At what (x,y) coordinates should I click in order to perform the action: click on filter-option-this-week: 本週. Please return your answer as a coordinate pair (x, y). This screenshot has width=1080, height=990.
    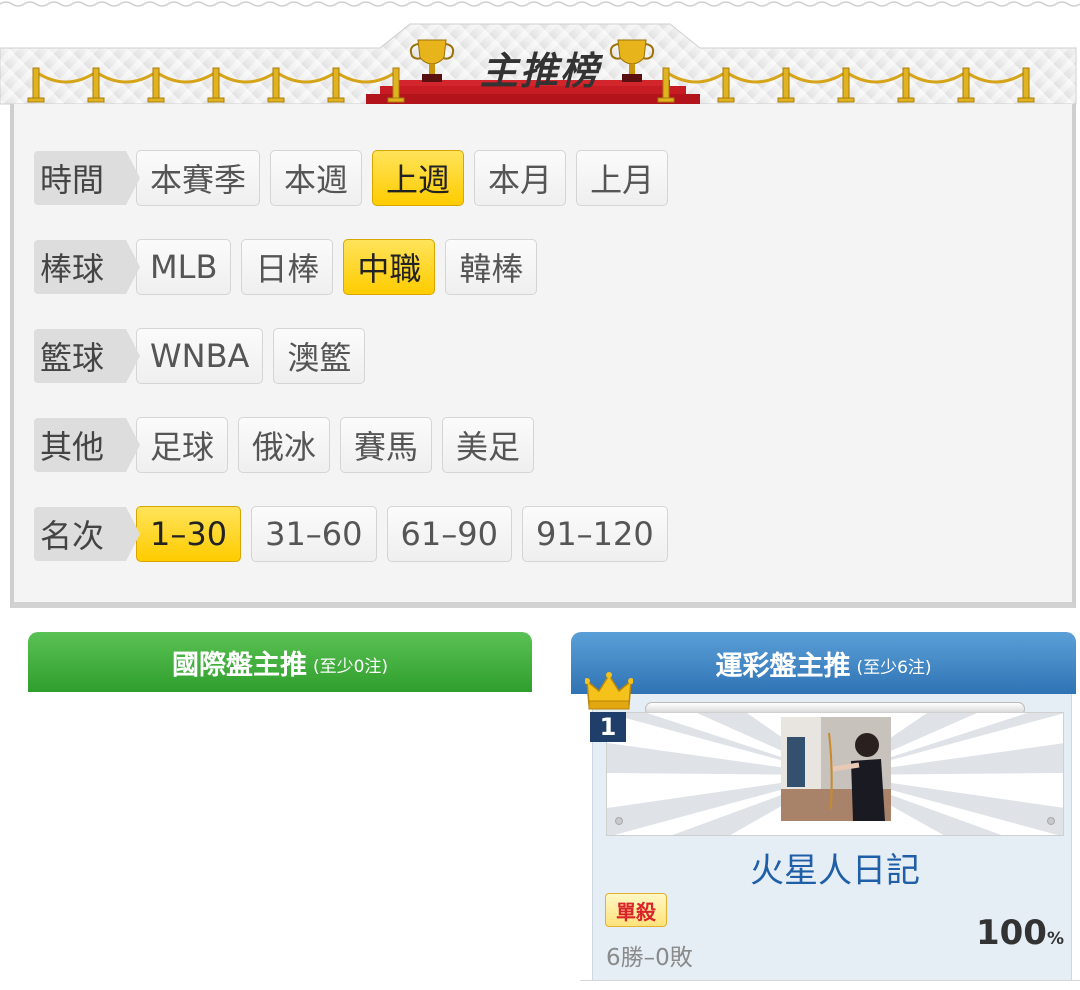
    Looking at the image, I should click on (316, 178).